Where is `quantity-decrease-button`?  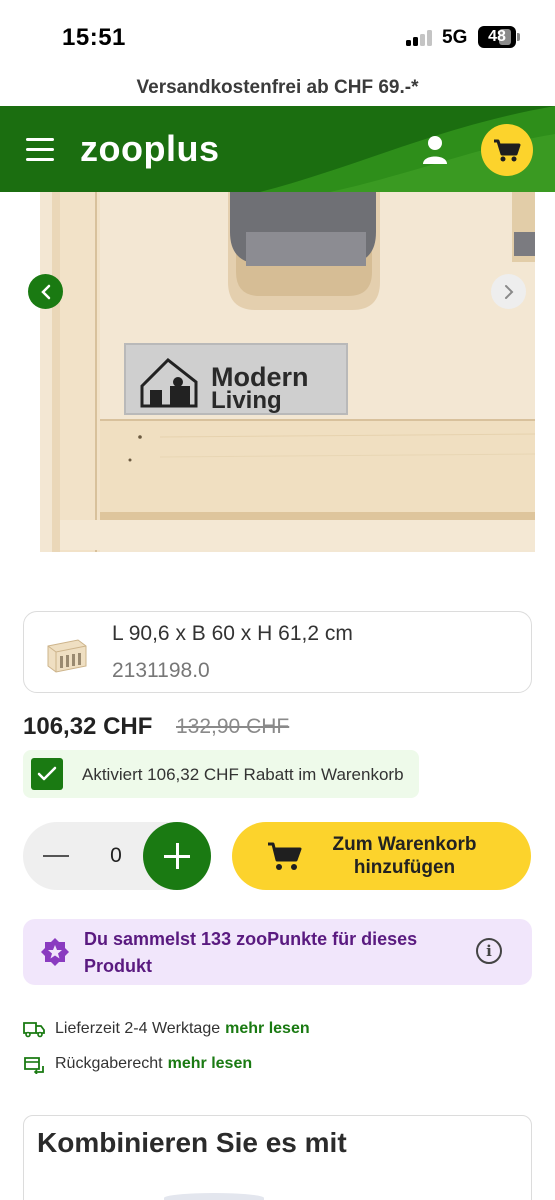 quantity-decrease-button is located at coordinates (57, 856).